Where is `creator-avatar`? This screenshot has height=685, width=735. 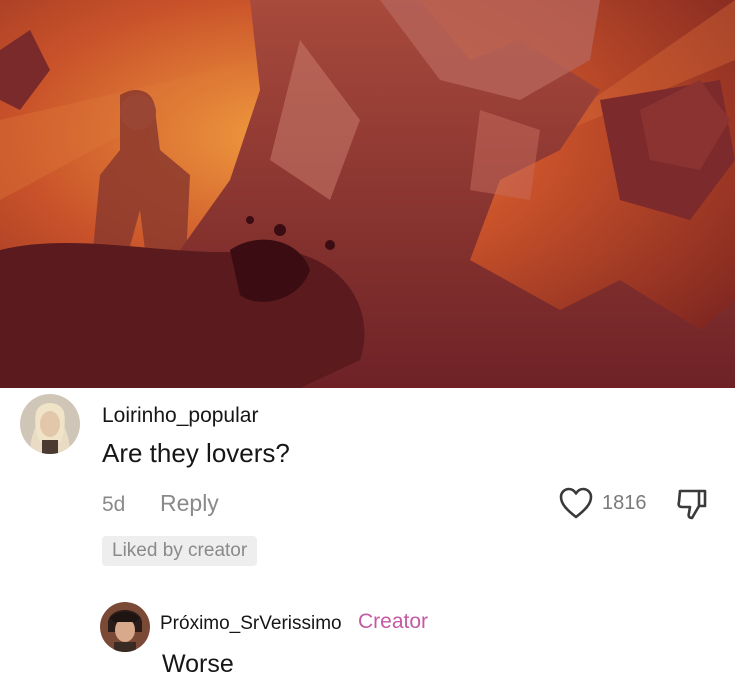 creator-avatar is located at coordinates (125, 627).